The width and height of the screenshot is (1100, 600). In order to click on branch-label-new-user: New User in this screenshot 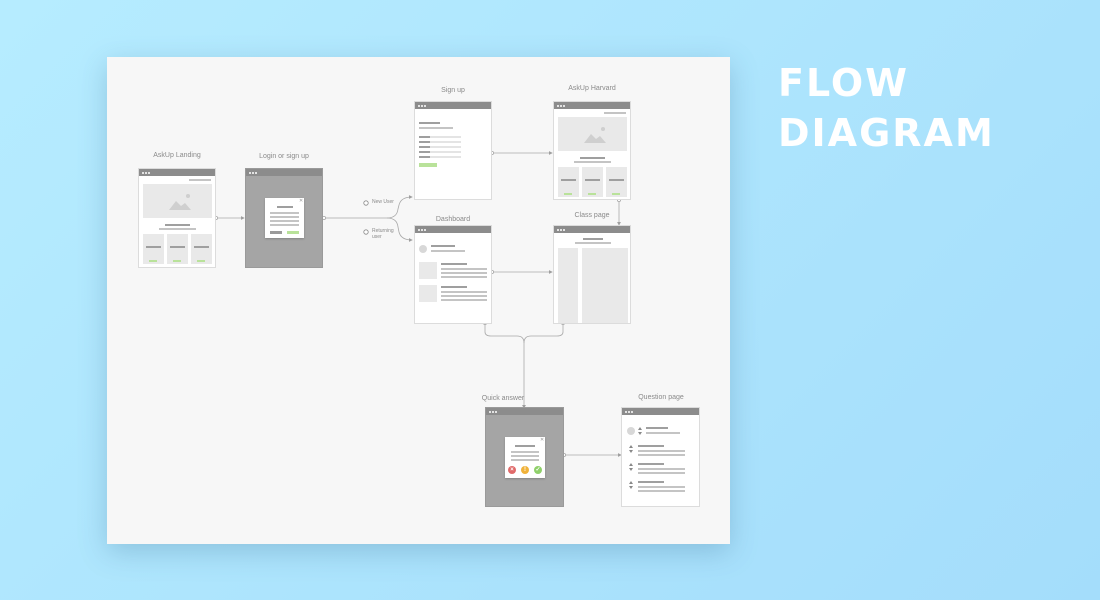, I will do `click(383, 202)`.